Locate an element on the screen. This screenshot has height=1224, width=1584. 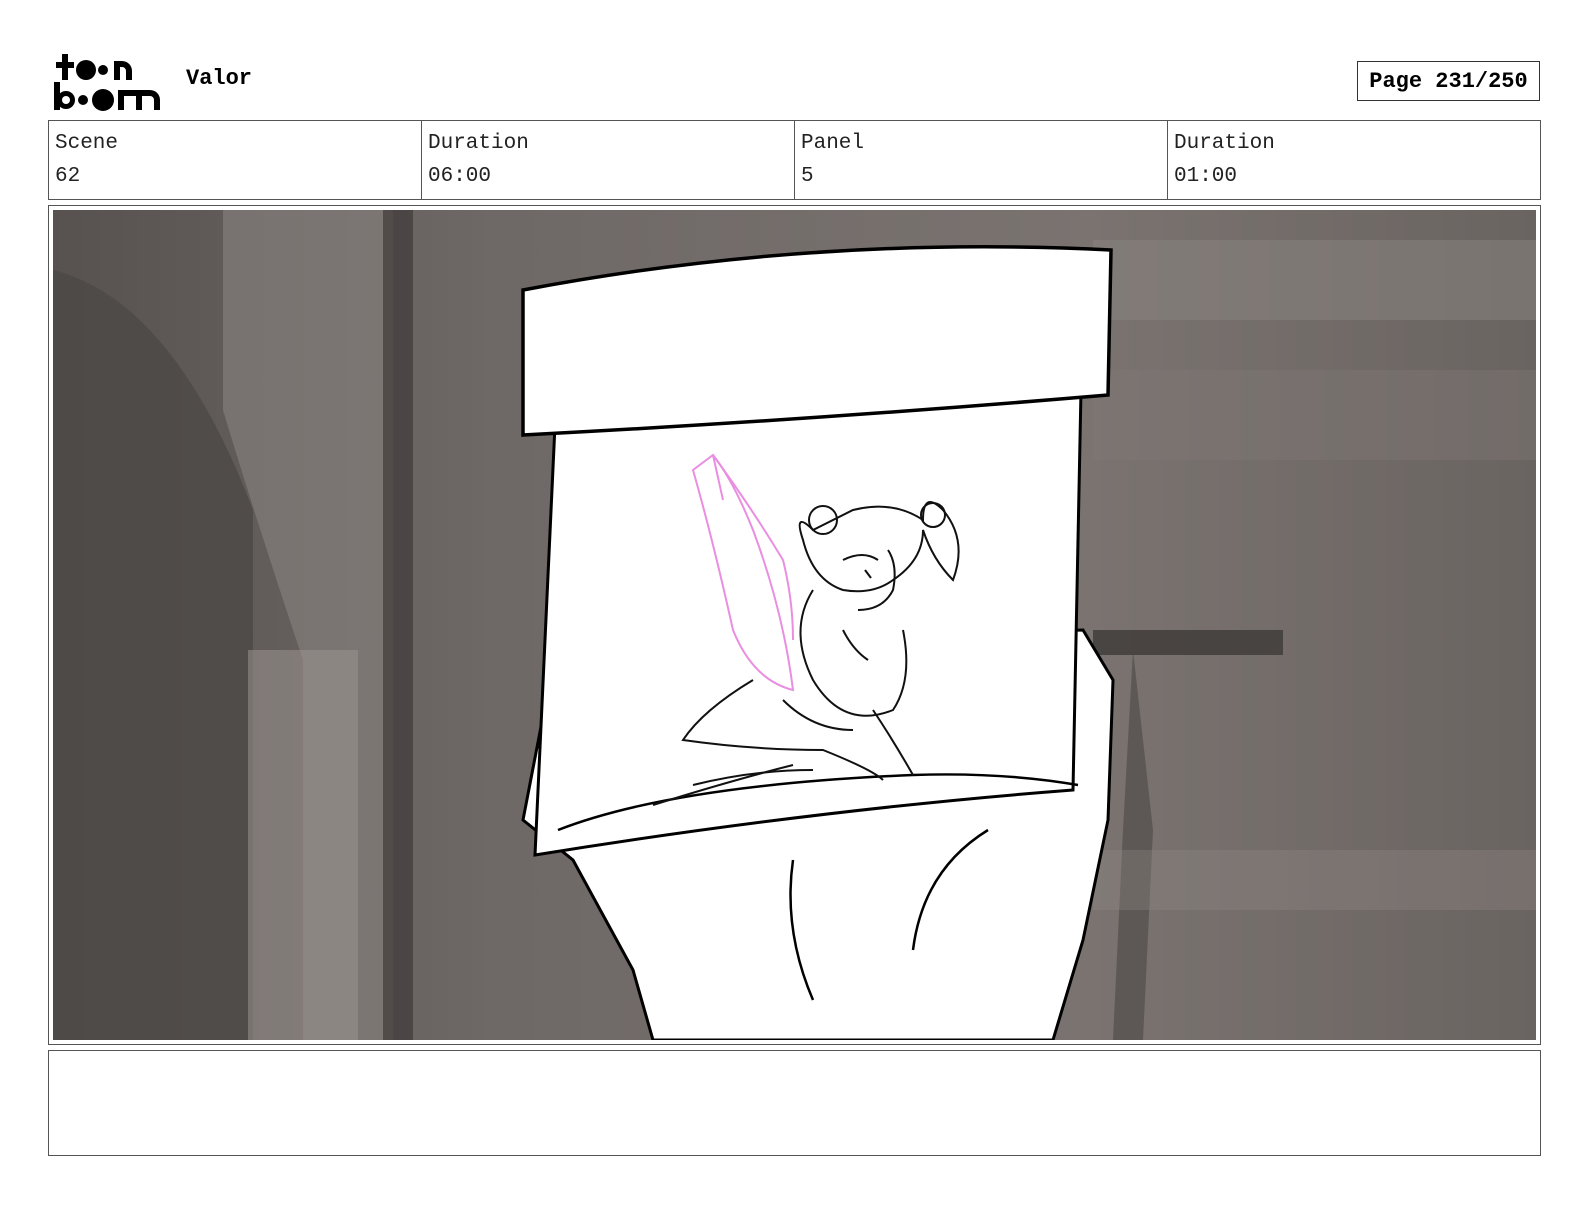
project-title: Valor is located at coordinates (219, 78).